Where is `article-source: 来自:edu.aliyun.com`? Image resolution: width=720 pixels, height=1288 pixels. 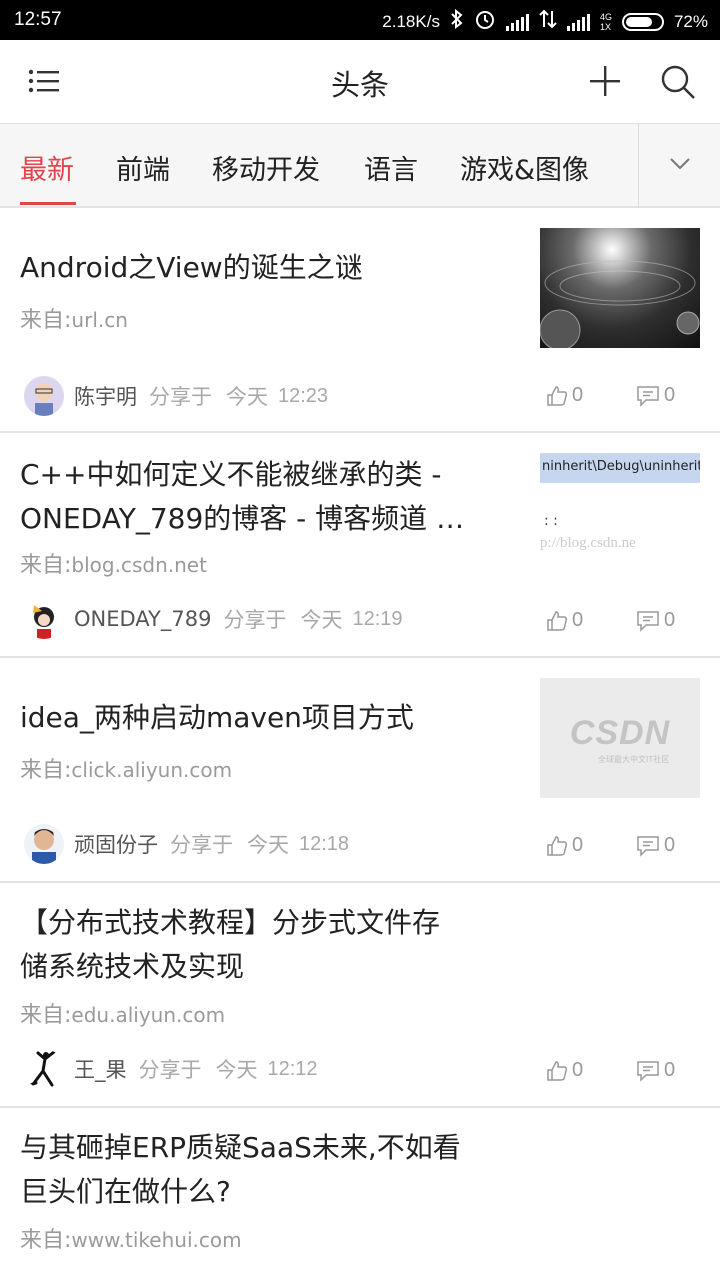 article-source: 来自:edu.aliyun.com is located at coordinates (123, 1015).